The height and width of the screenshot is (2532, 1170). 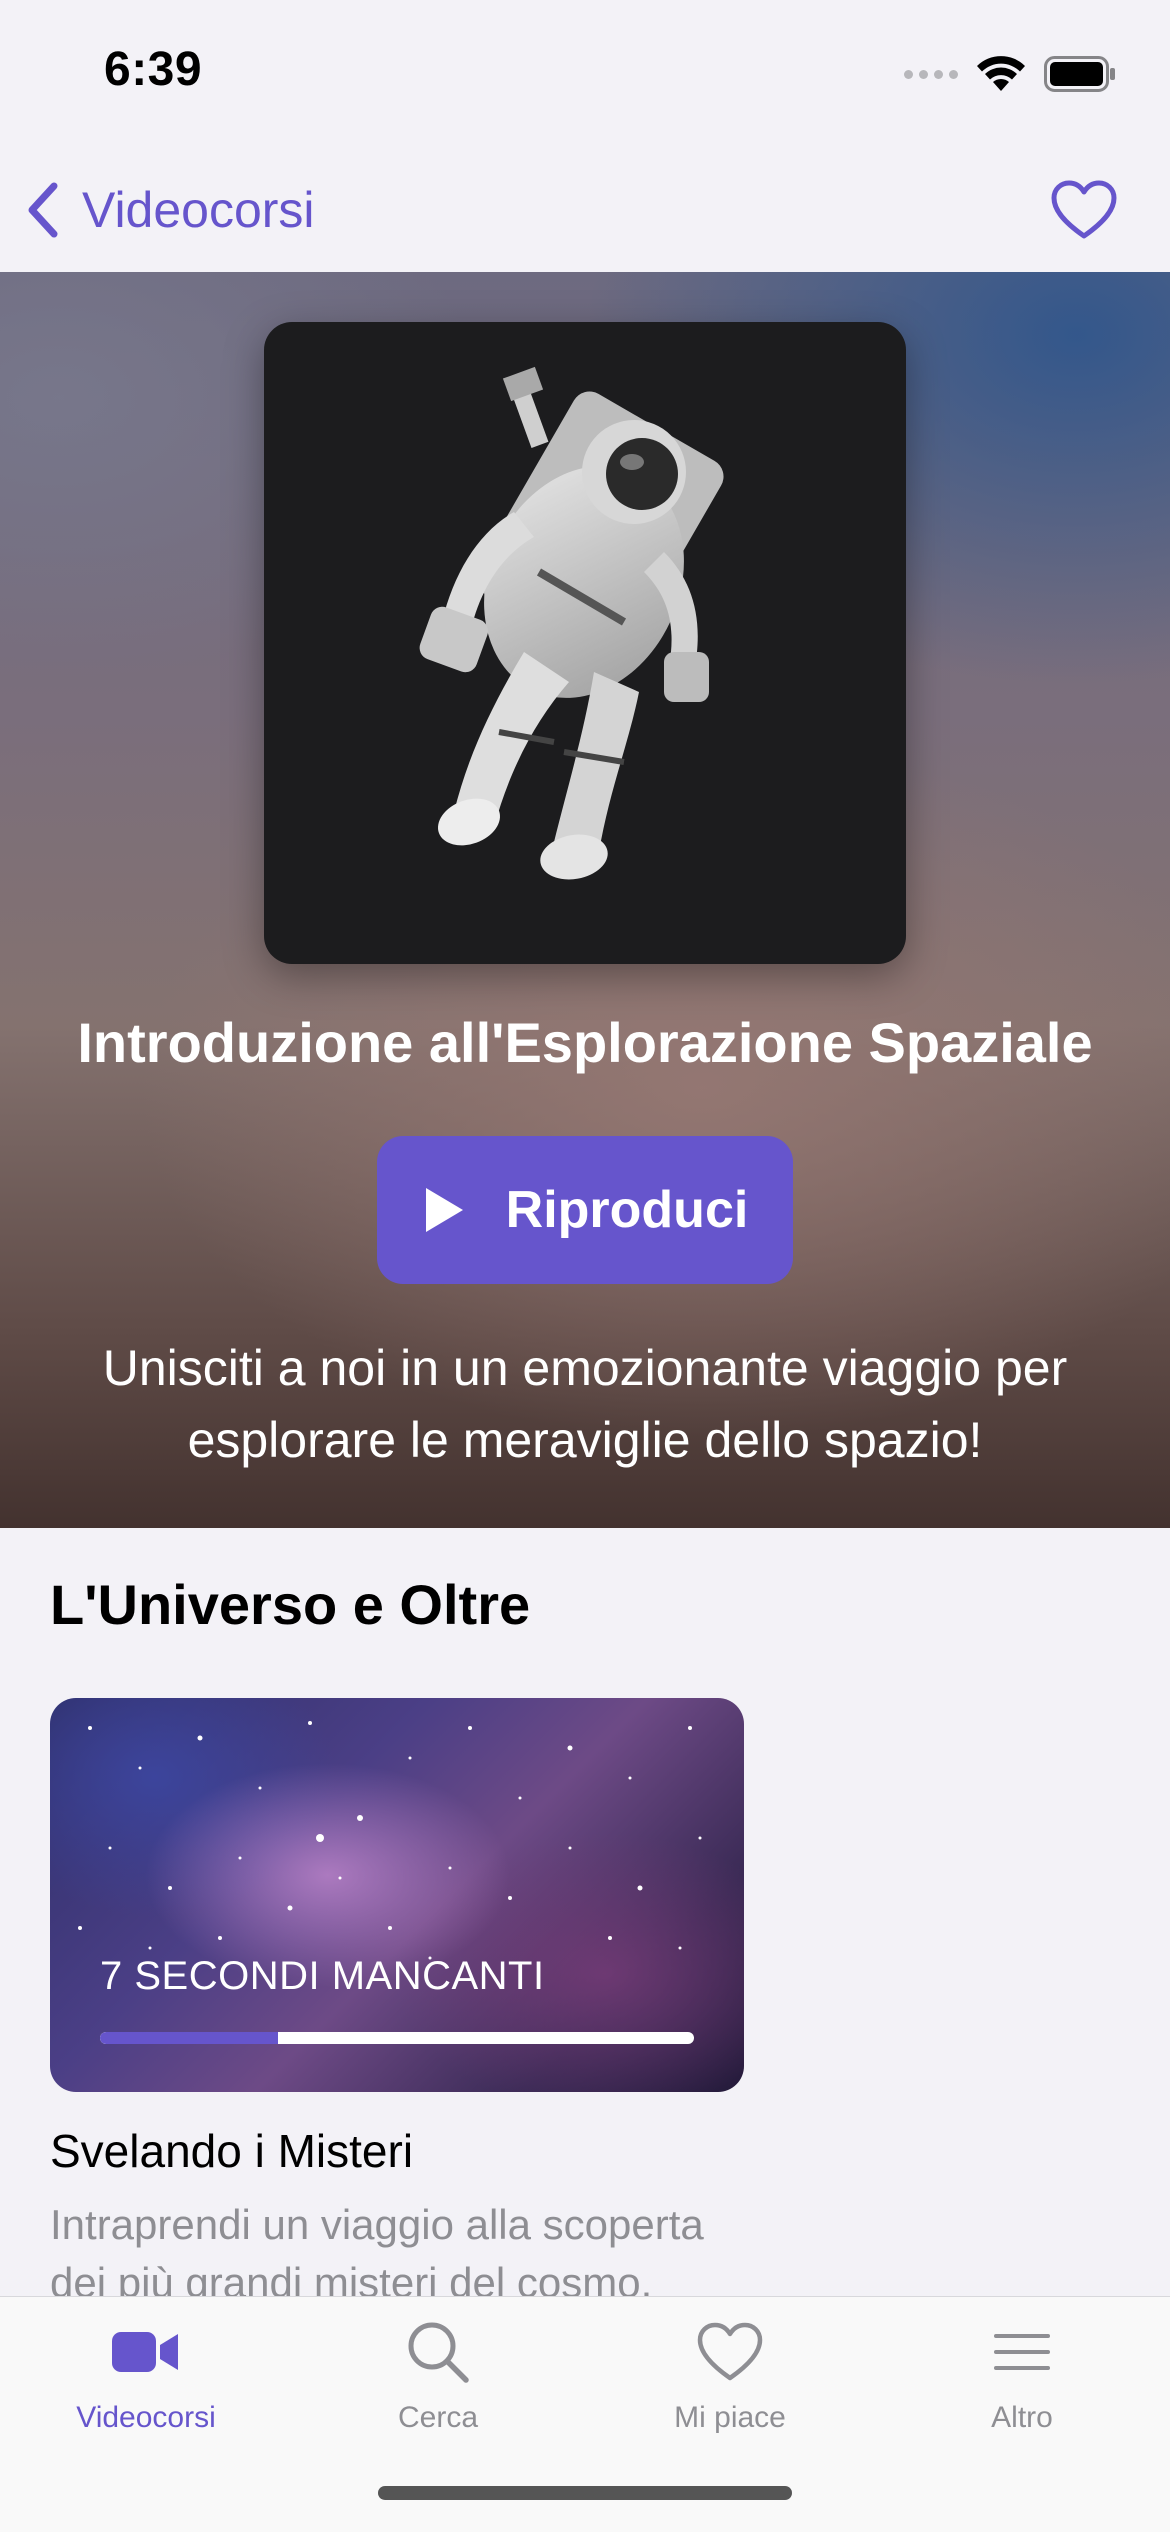 I want to click on heart-icon, so click(x=730, y=2351).